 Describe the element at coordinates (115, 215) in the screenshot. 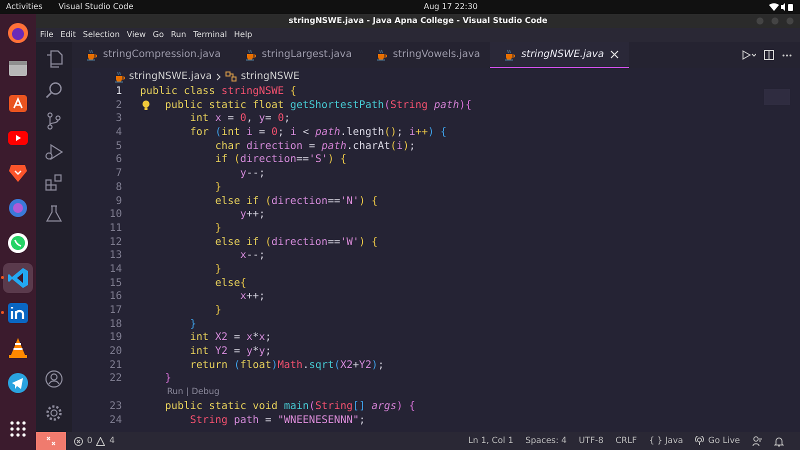

I see `line-number: 10` at that location.